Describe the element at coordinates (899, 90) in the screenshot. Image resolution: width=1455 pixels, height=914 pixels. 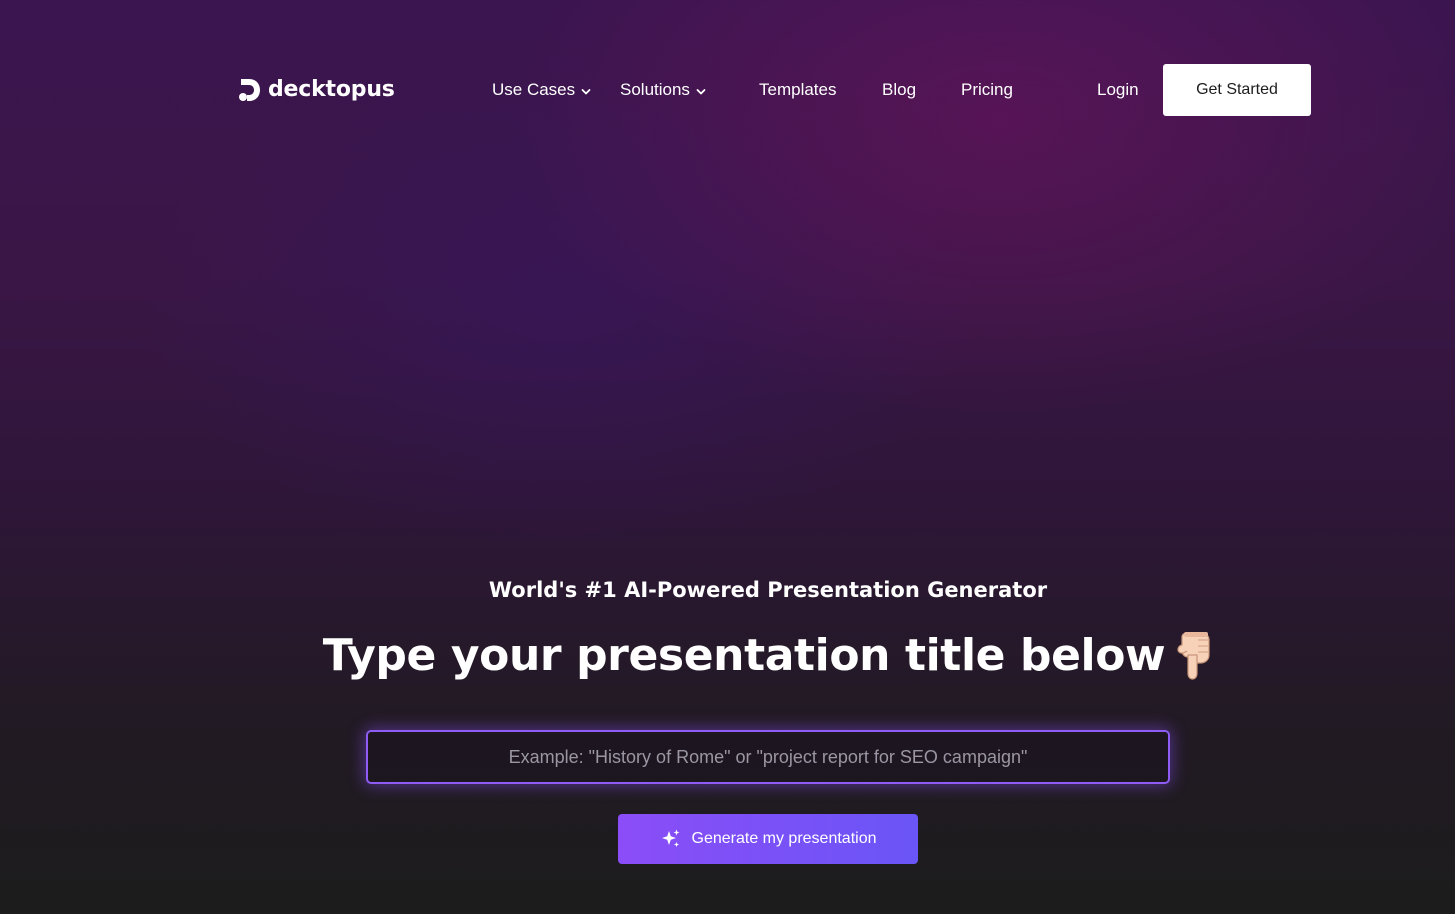
I see `nav-blog-link: Blog` at that location.